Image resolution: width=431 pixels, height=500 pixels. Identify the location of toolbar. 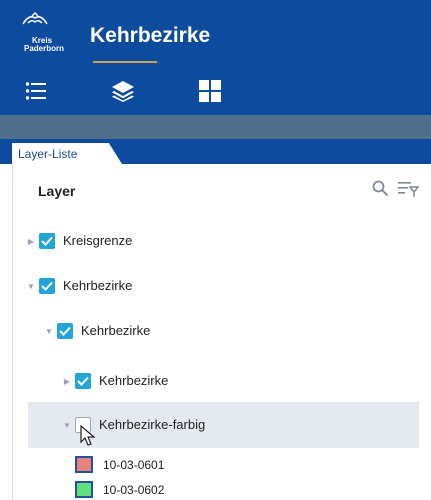
(215, 91).